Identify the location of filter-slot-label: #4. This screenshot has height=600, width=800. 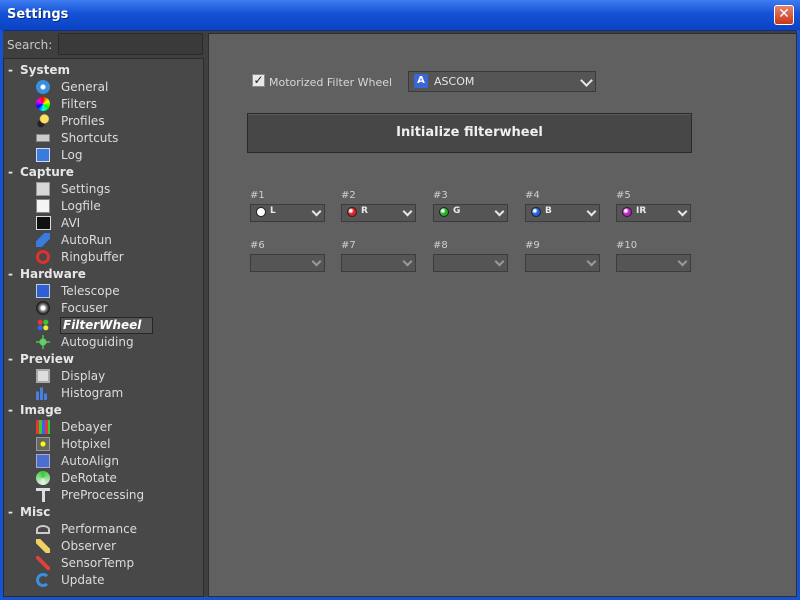
(532, 195).